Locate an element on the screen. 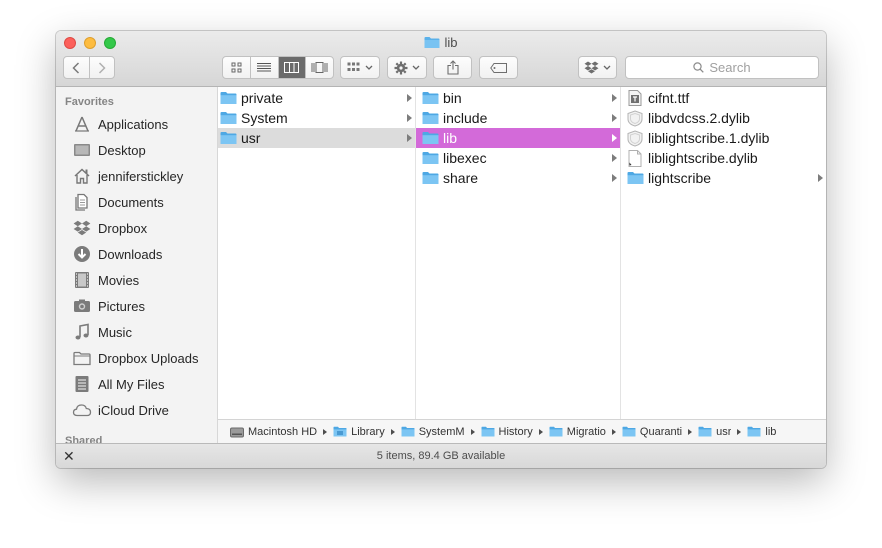 The height and width of the screenshot is (548, 882). path-item-usr: usr is located at coordinates (714, 432).